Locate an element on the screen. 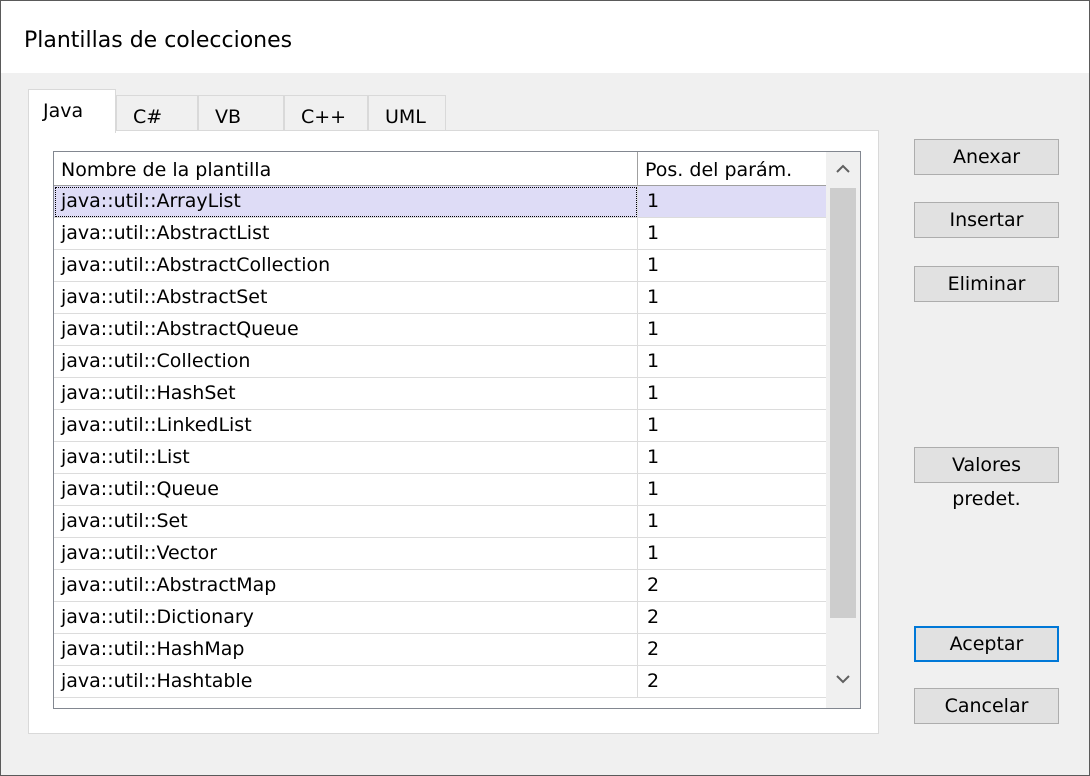 This screenshot has height=776, width=1090. tab-uml: UML is located at coordinates (407, 113).